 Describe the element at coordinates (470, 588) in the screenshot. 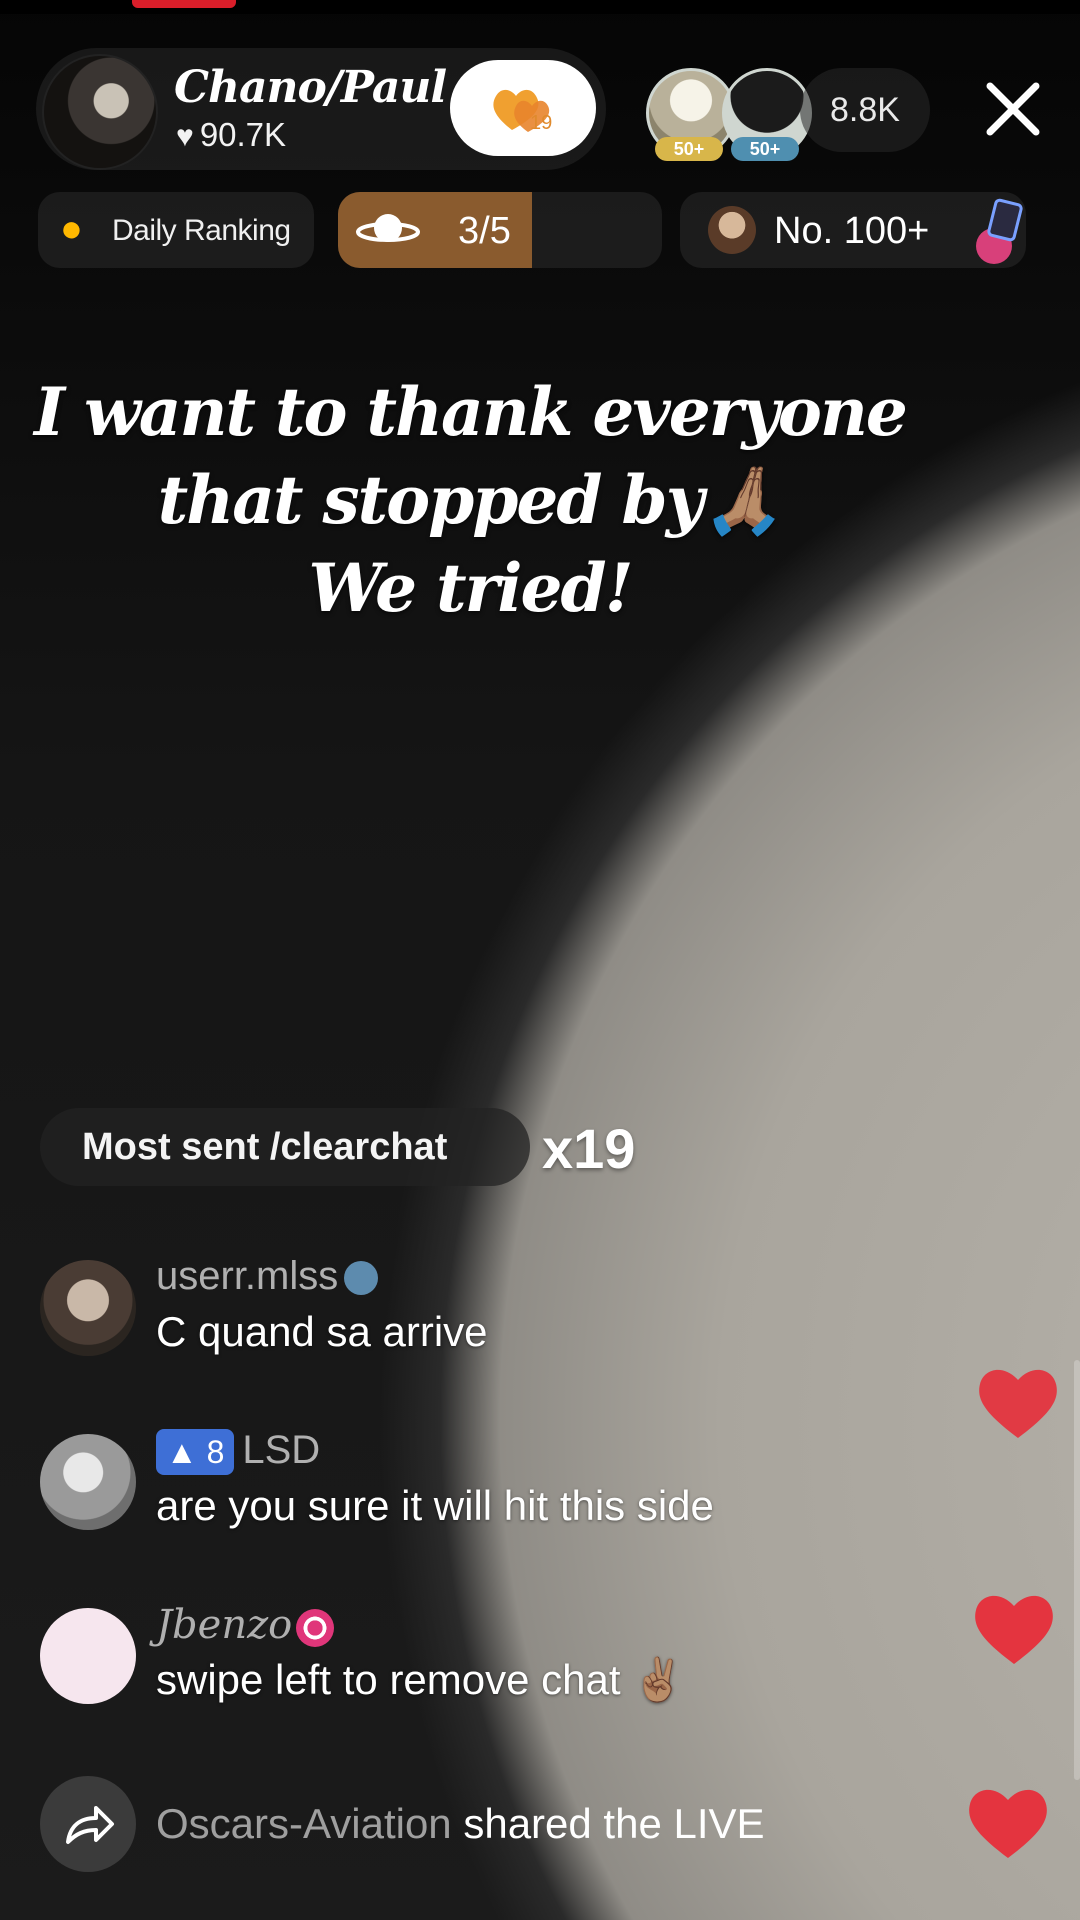

I see `caption-line-3: We tried!` at that location.